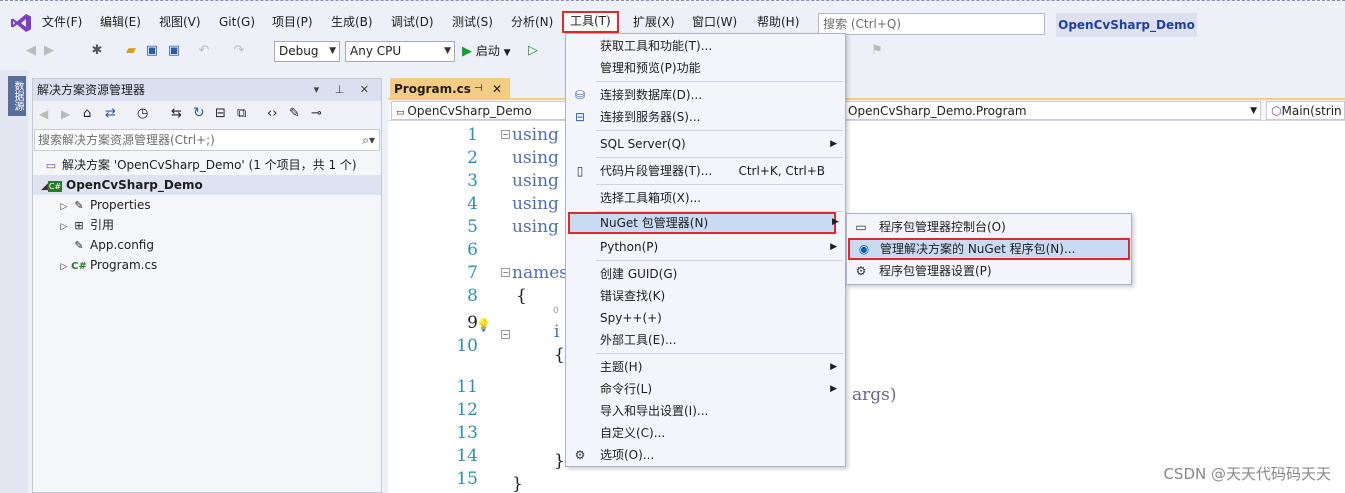 The height and width of the screenshot is (493, 1345). I want to click on menu-edit: 编辑(E), so click(120, 22).